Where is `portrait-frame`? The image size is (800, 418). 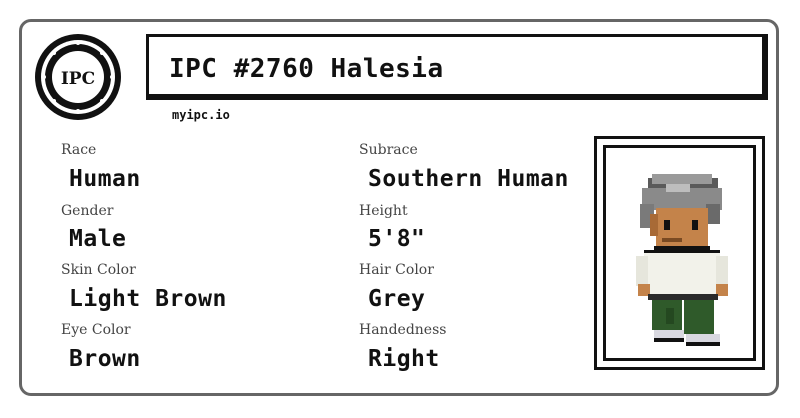
portrait-frame is located at coordinates (679, 253).